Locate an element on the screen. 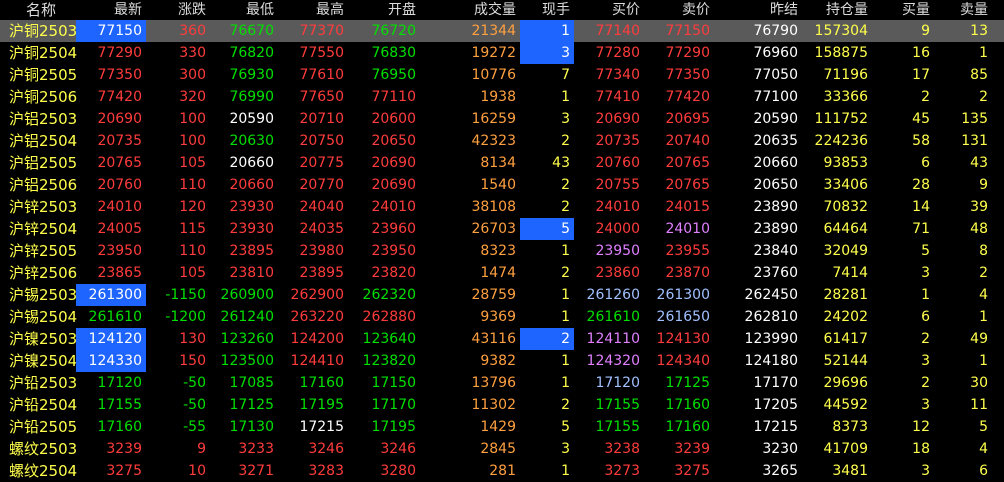  header-last: 最新 is located at coordinates (111, 10).